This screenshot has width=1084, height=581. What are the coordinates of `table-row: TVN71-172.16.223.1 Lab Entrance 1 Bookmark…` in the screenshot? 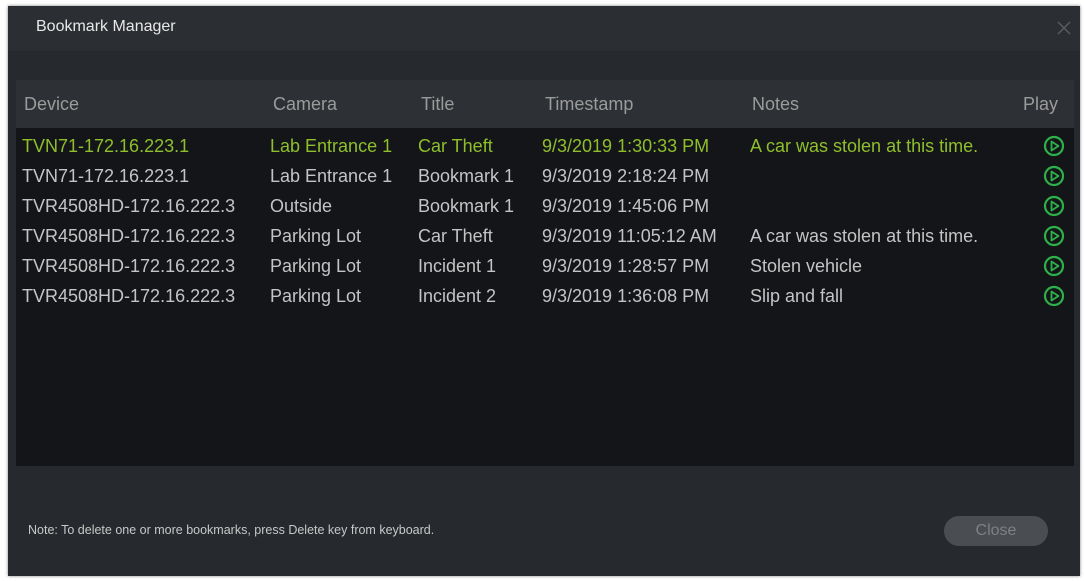 It's located at (545, 177).